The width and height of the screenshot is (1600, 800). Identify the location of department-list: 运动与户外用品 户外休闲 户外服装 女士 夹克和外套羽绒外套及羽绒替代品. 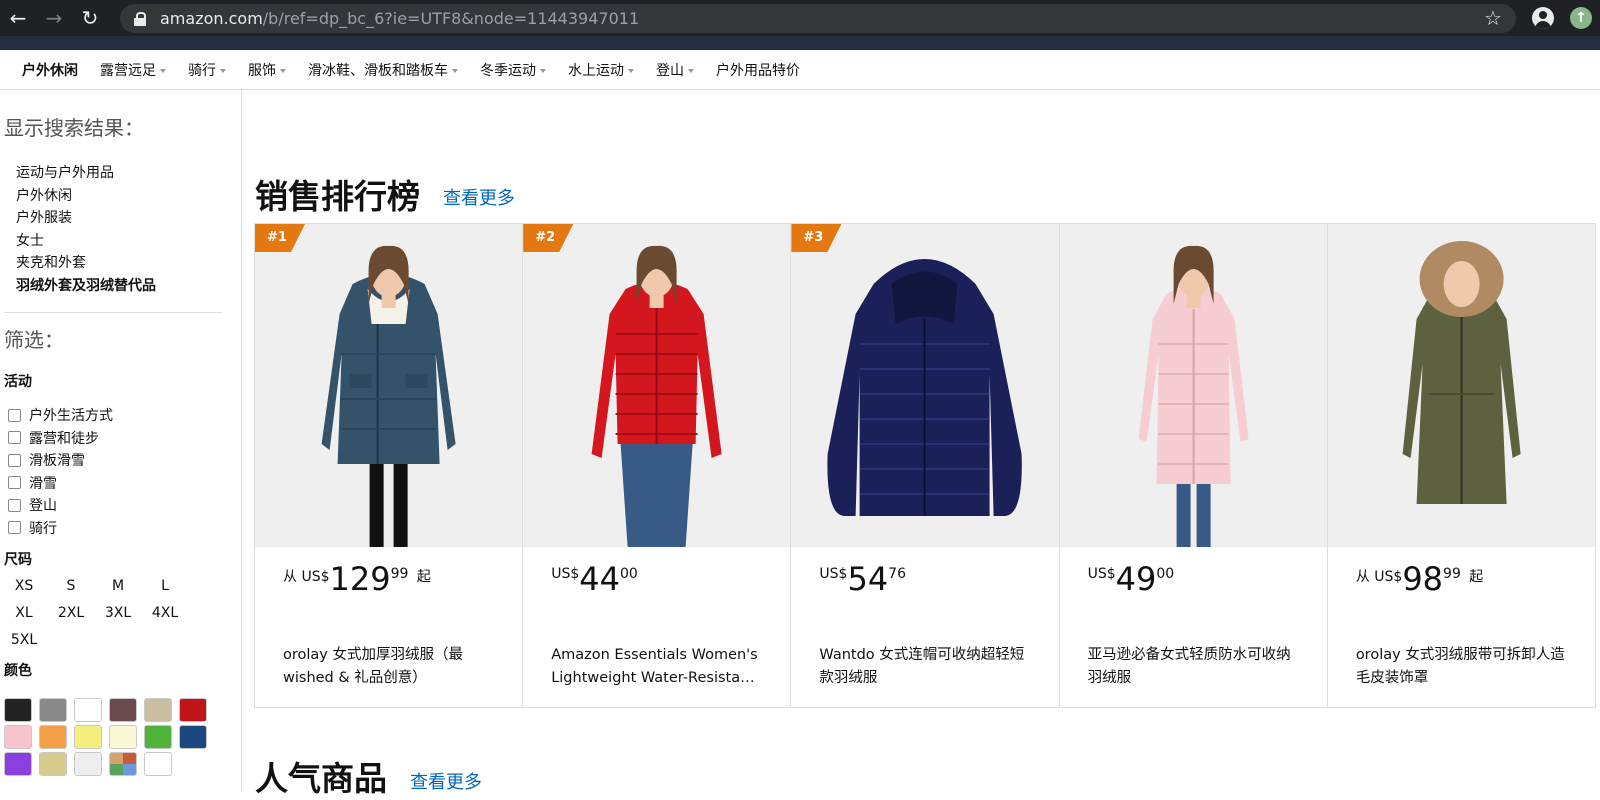
(86, 229).